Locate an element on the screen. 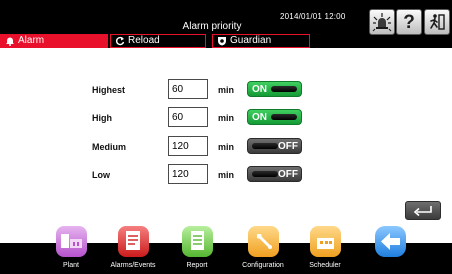 This screenshot has height=274, width=452. enter-button is located at coordinates (423, 210).